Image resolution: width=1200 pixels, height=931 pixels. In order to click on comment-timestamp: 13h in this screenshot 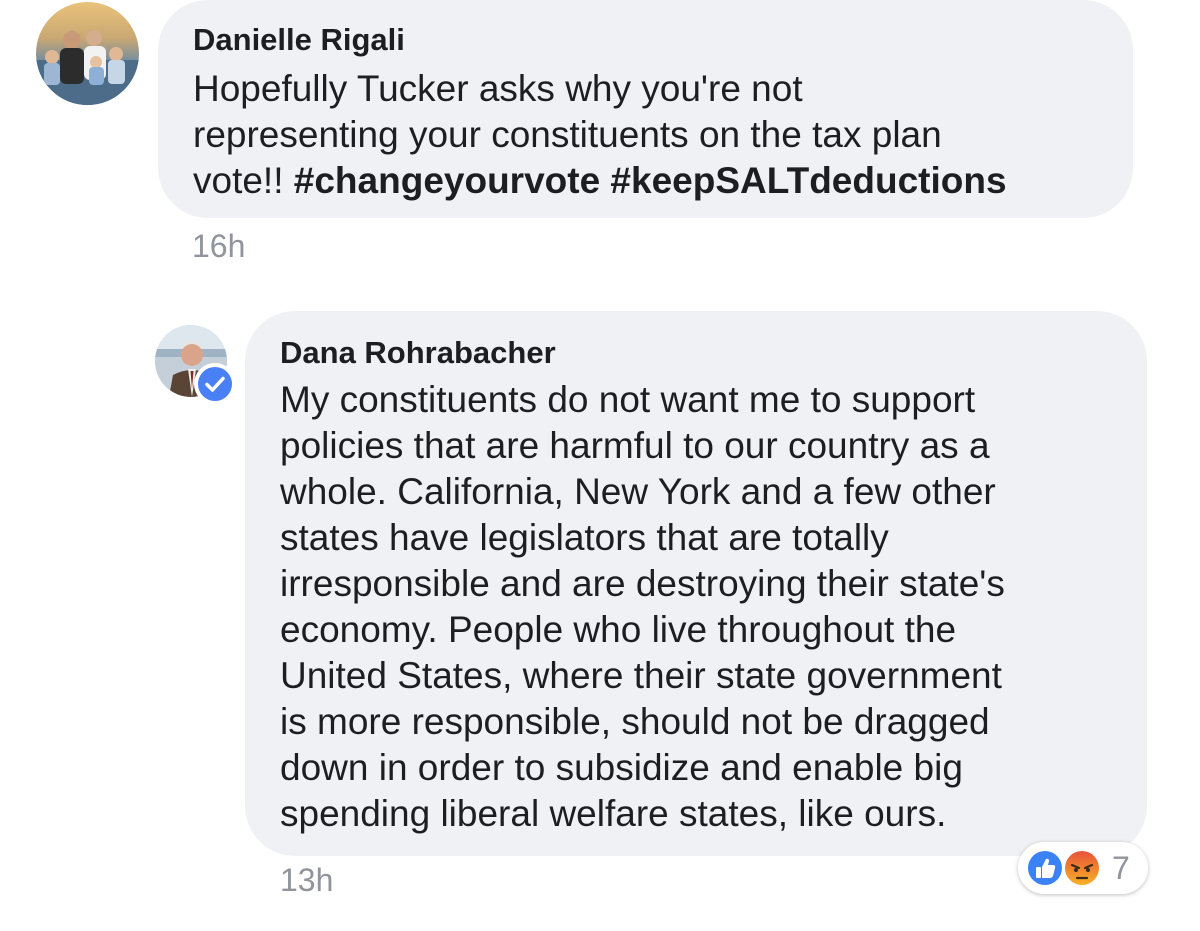, I will do `click(306, 880)`.